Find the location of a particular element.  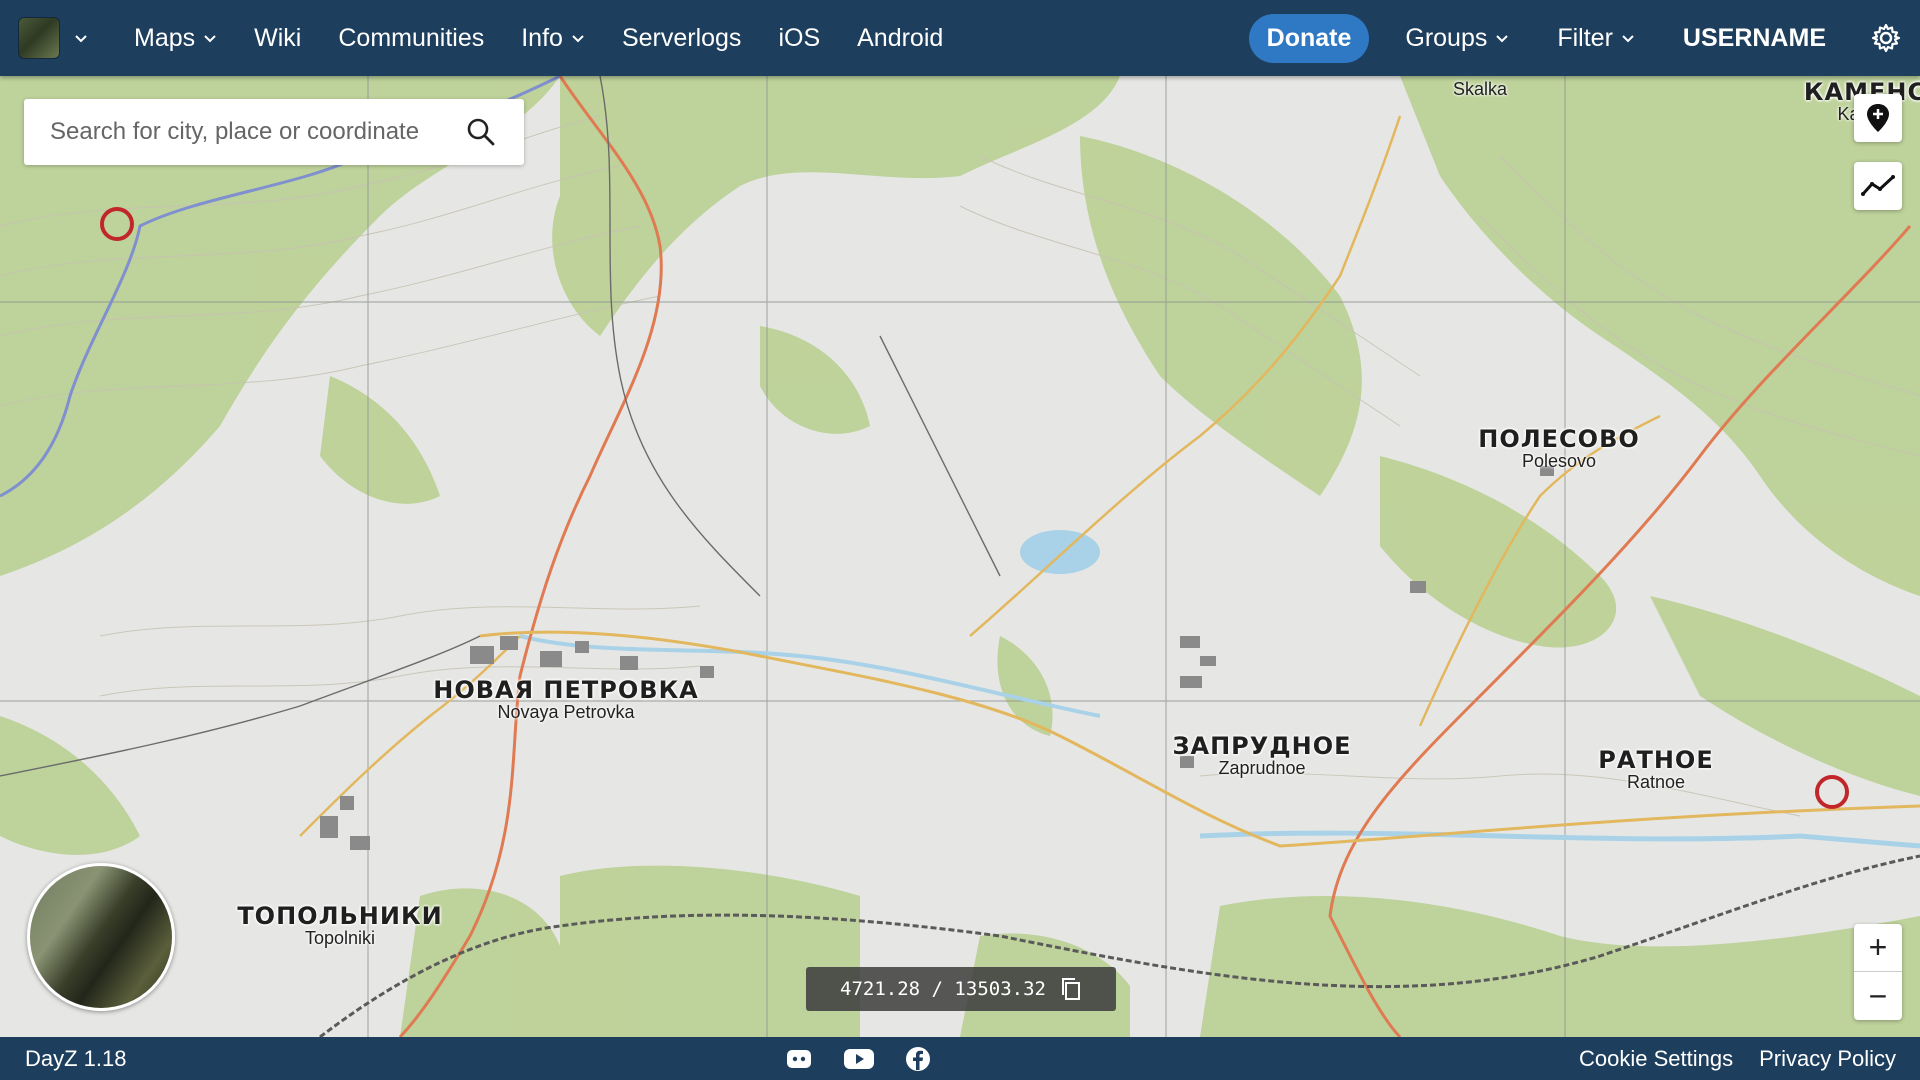

nav-serverlogs: Serverlogs is located at coordinates (682, 38).